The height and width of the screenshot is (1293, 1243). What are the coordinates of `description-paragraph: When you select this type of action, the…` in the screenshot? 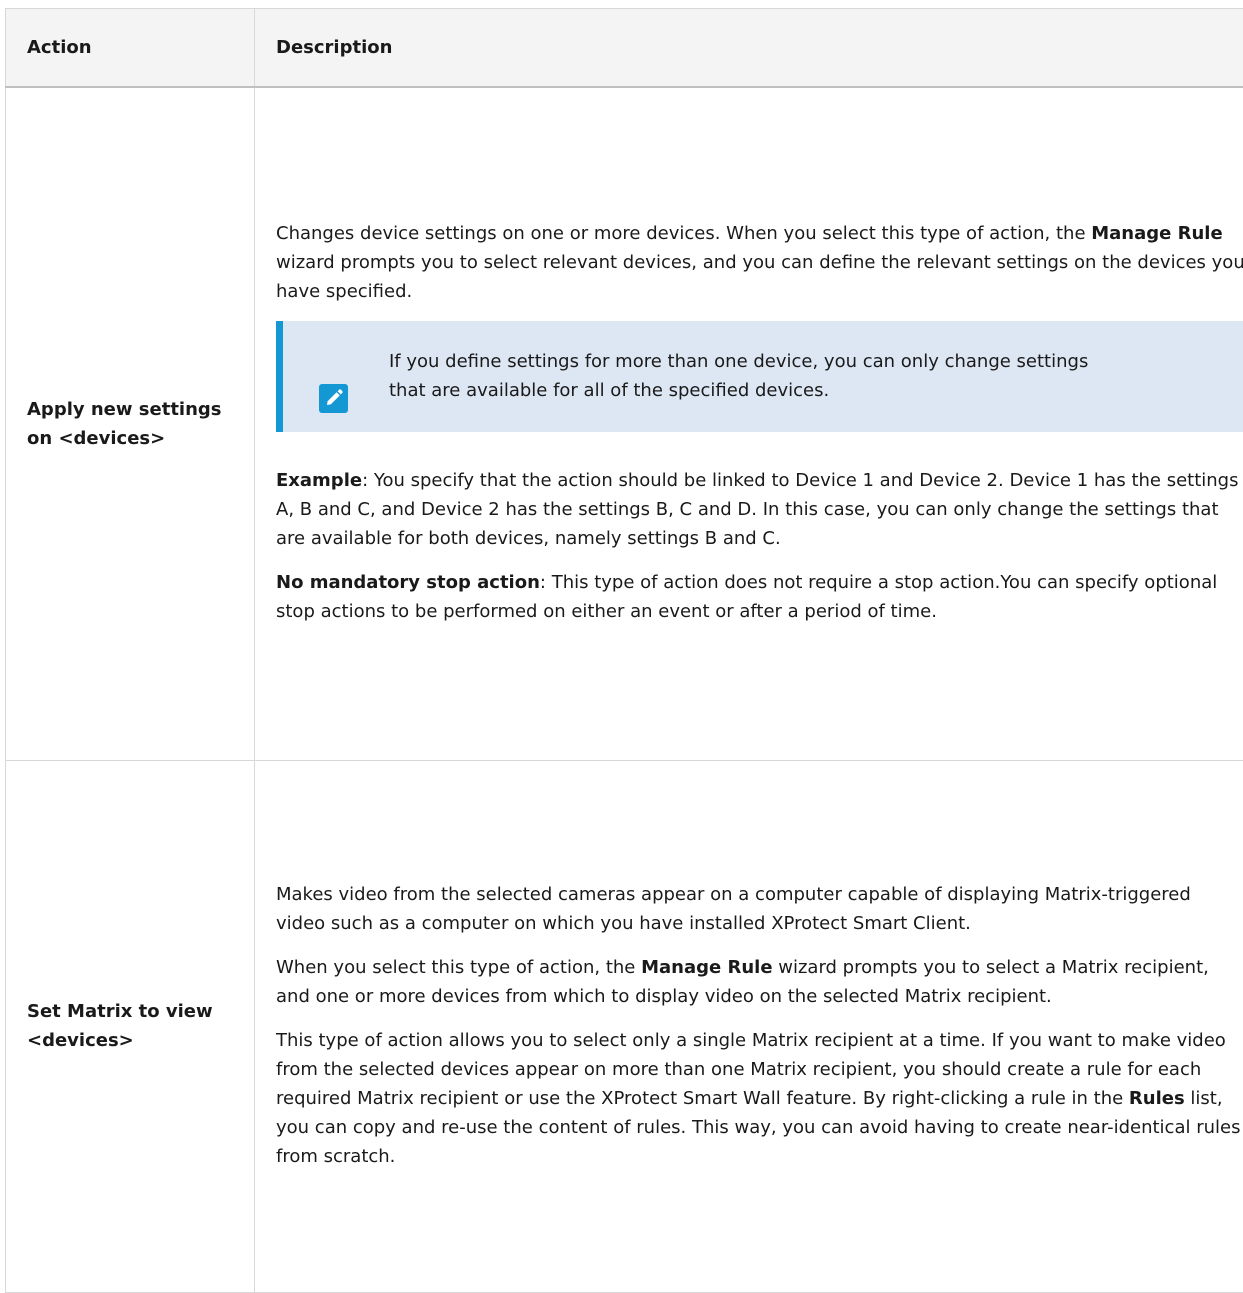 It's located at (759, 982).